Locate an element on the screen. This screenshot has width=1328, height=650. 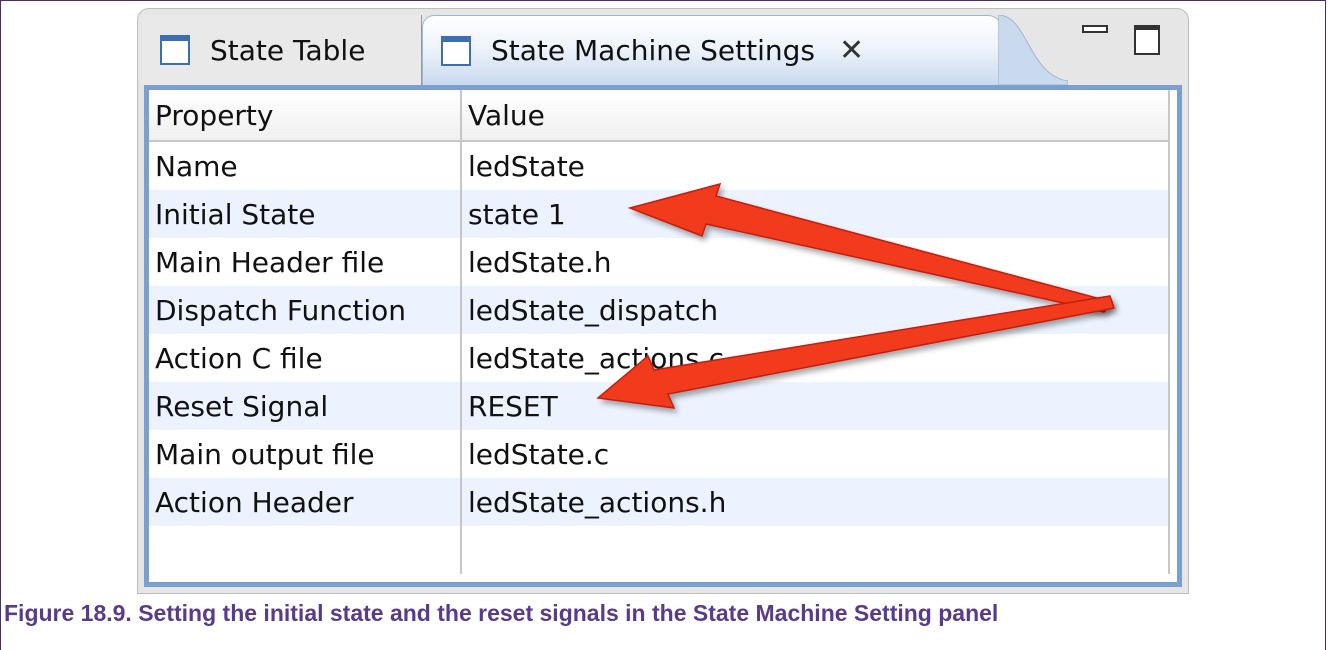
property-cell: Reset Signal is located at coordinates (305, 406).